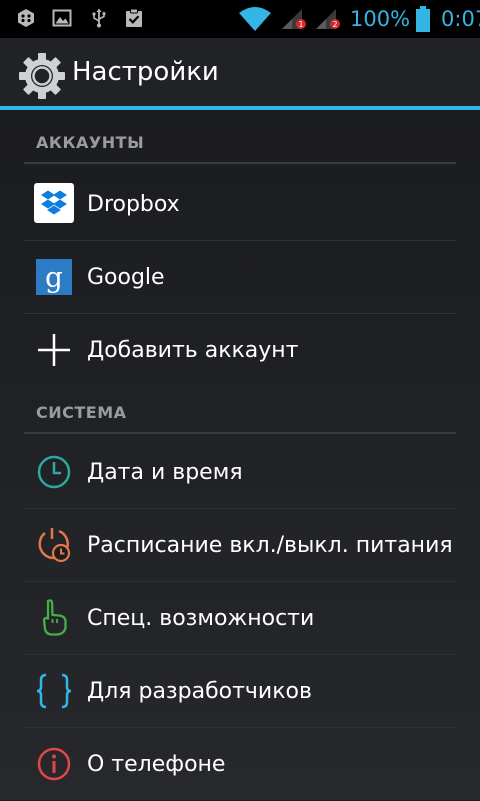 Image resolution: width=480 pixels, height=801 pixels. I want to click on settings-item-about-phone: О телефоне, so click(240, 764).